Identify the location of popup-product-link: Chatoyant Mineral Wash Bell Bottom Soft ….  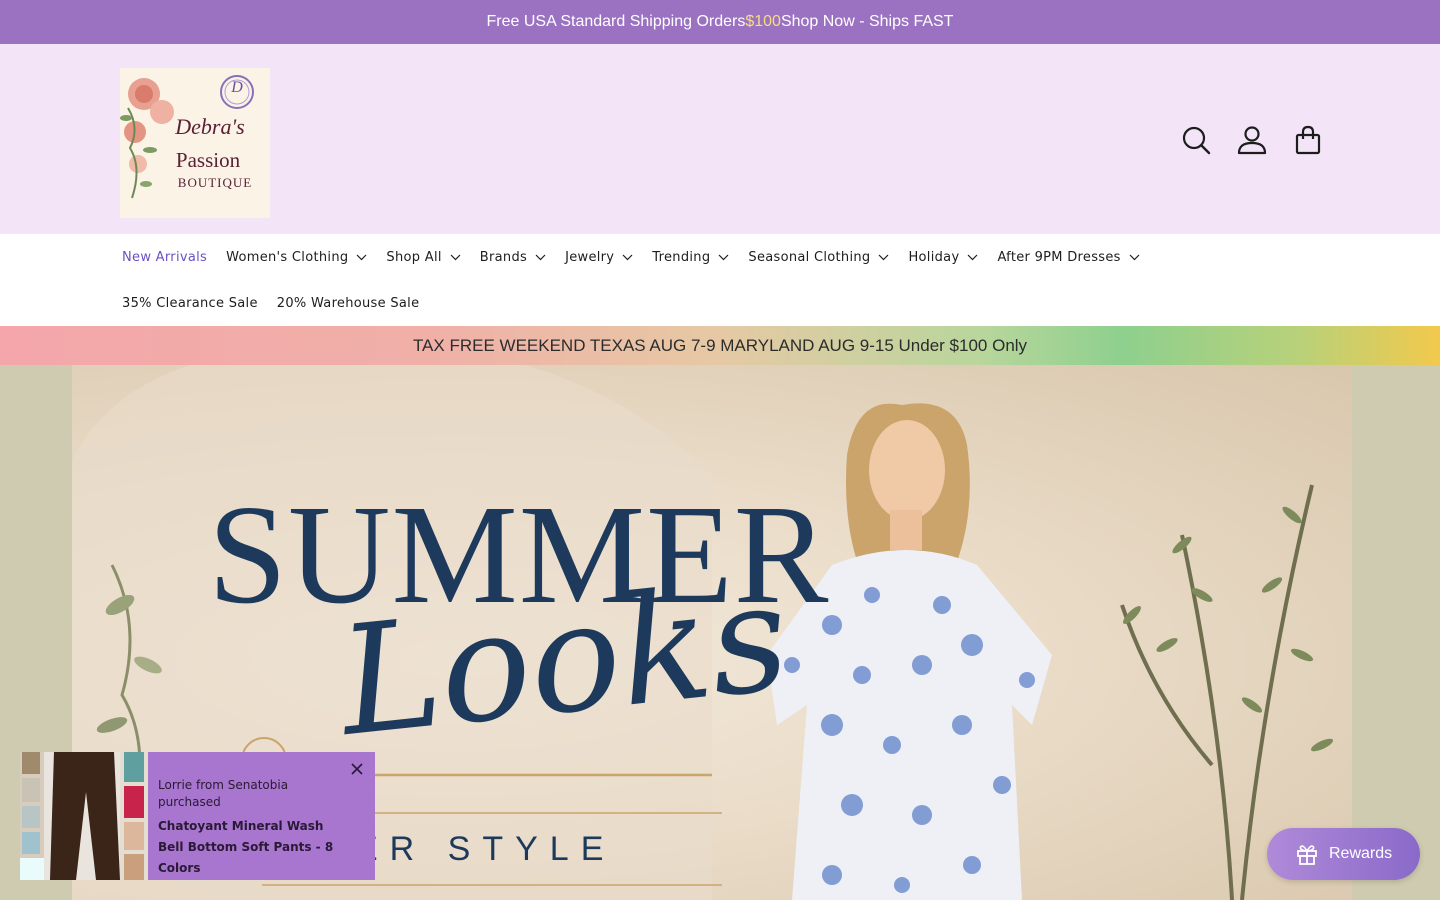
(255, 847).